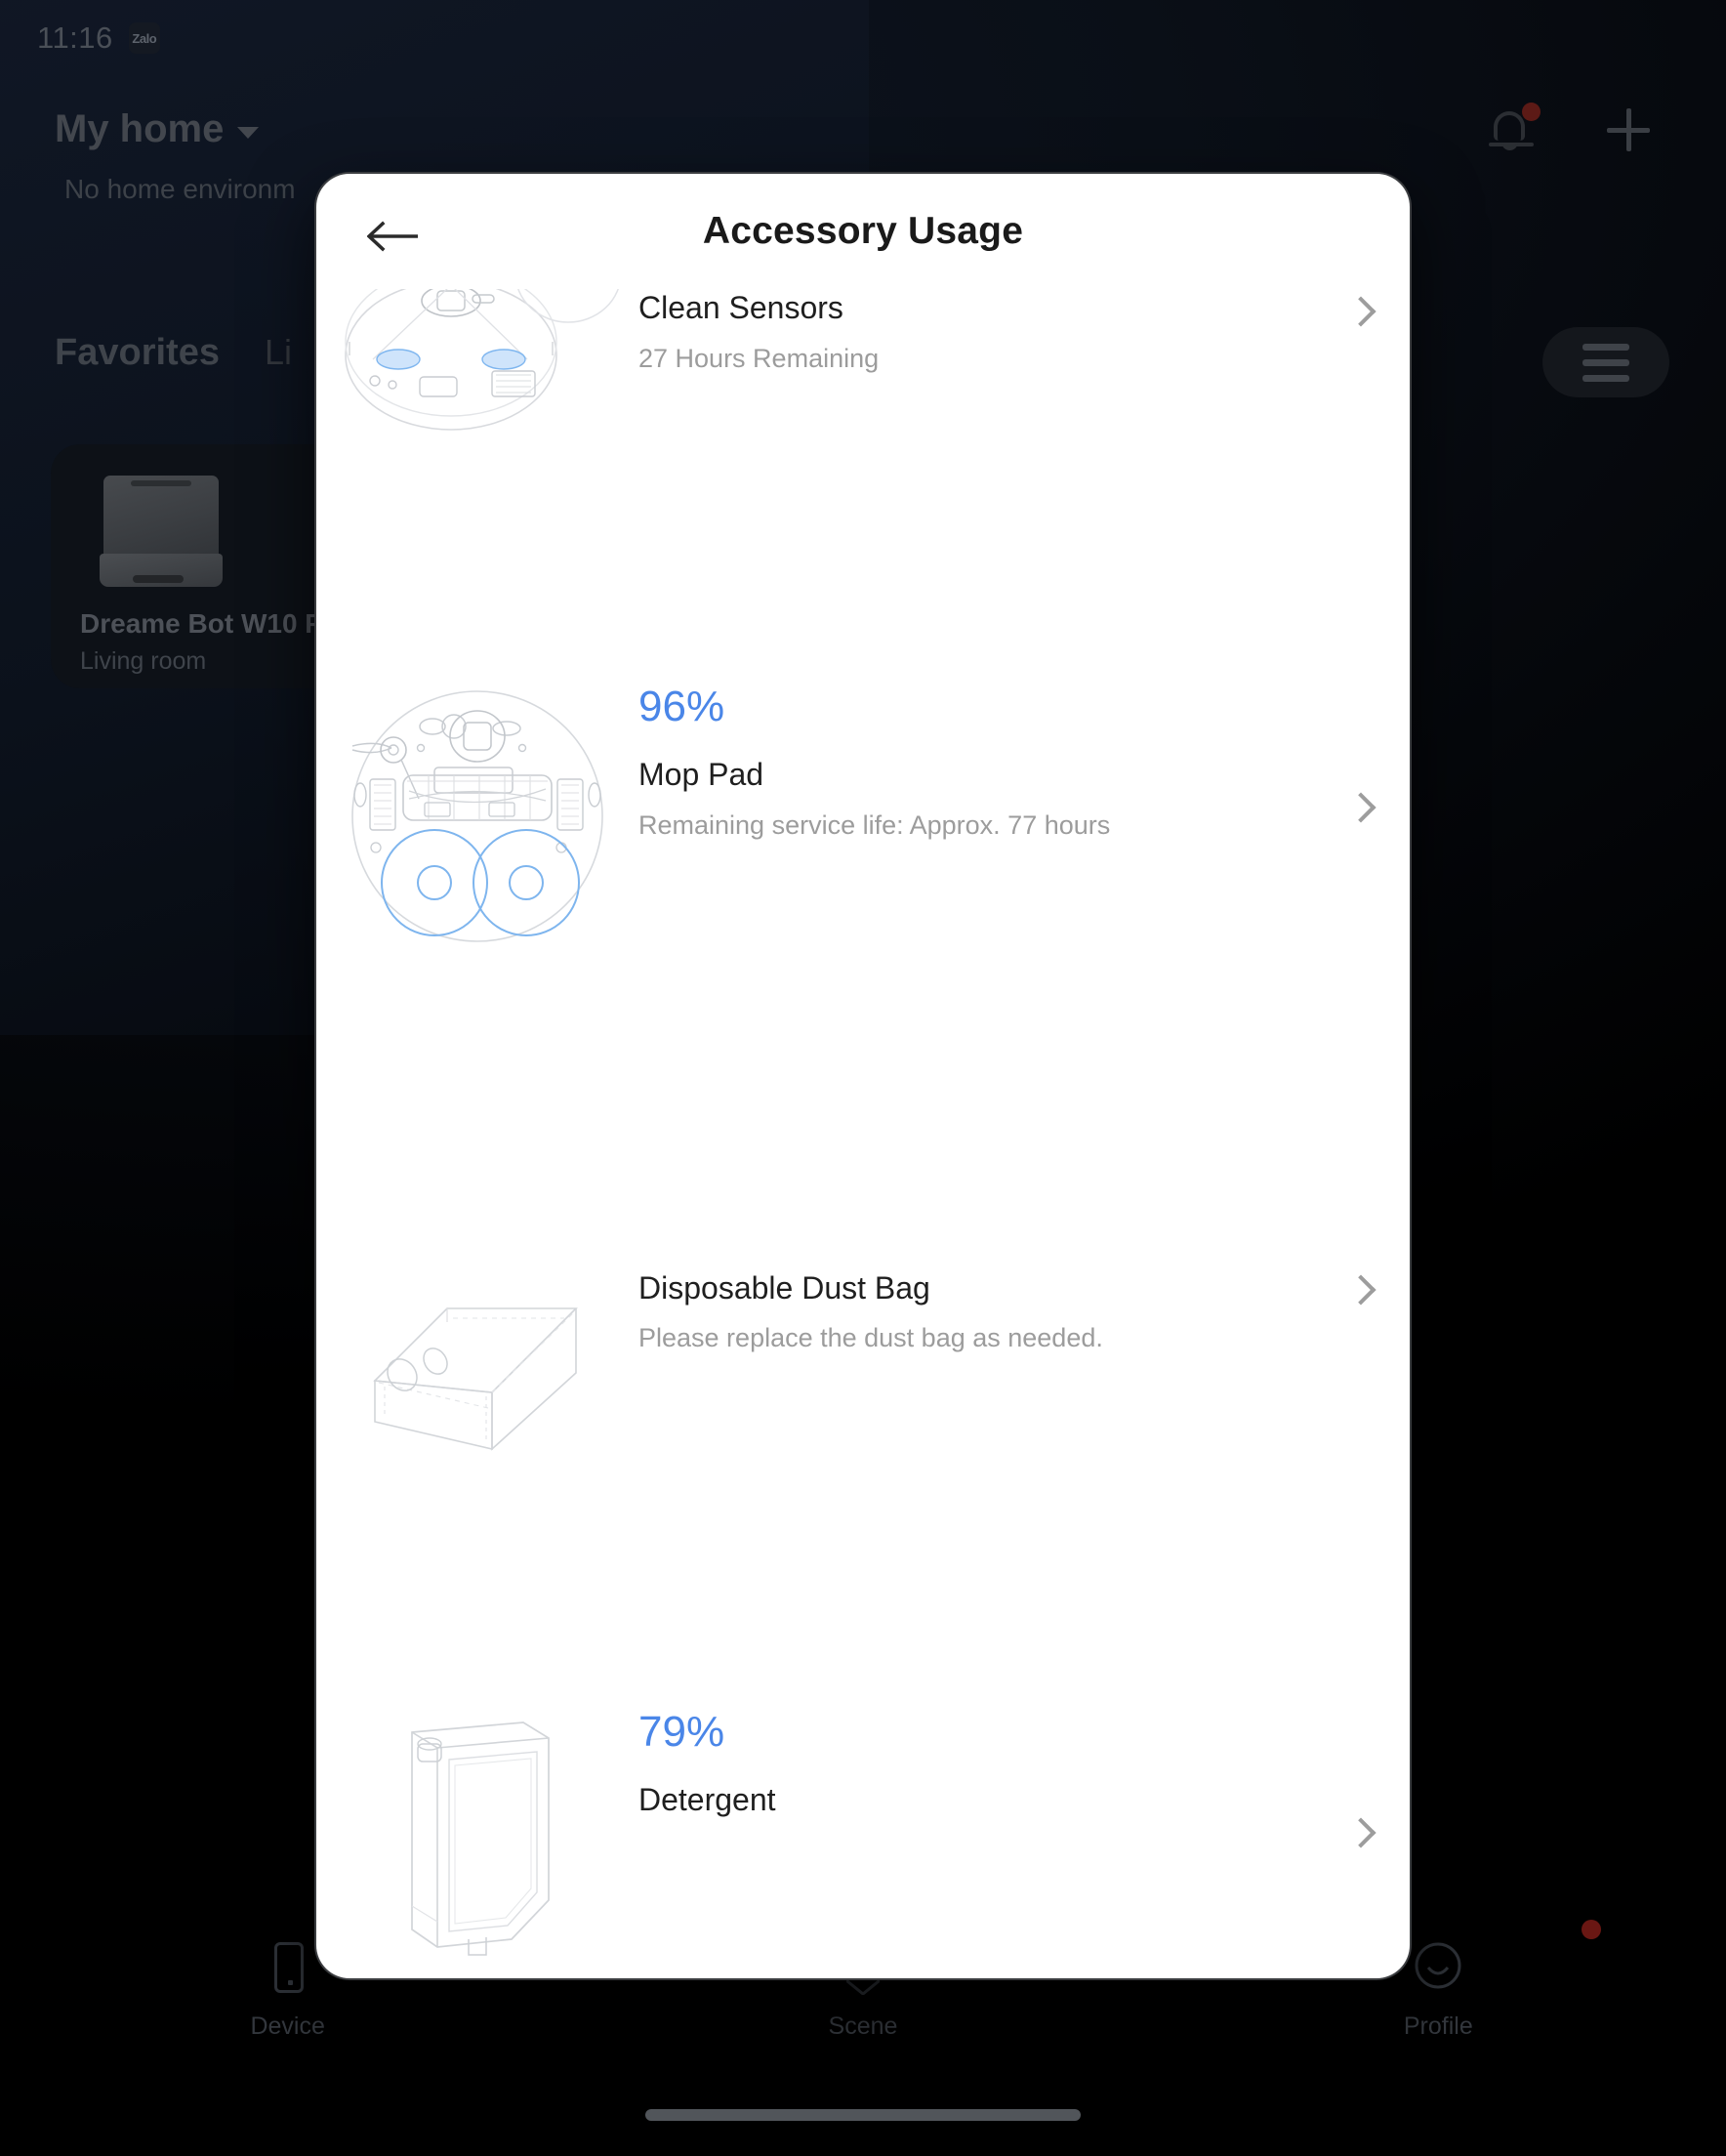 The width and height of the screenshot is (1726, 2156). Describe the element at coordinates (681, 706) in the screenshot. I see `accessory-percent-mop-pad: 96%` at that location.